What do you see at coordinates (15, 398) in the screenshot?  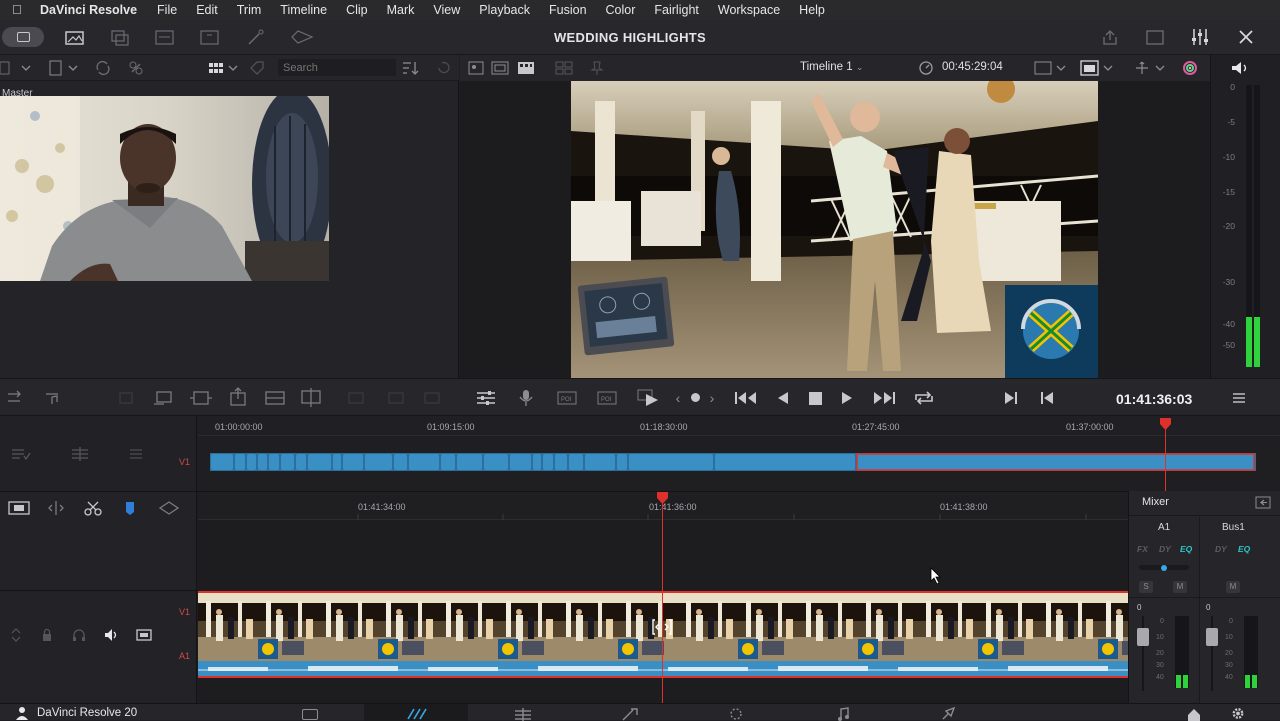 I see `insert-clip-icon` at bounding box center [15, 398].